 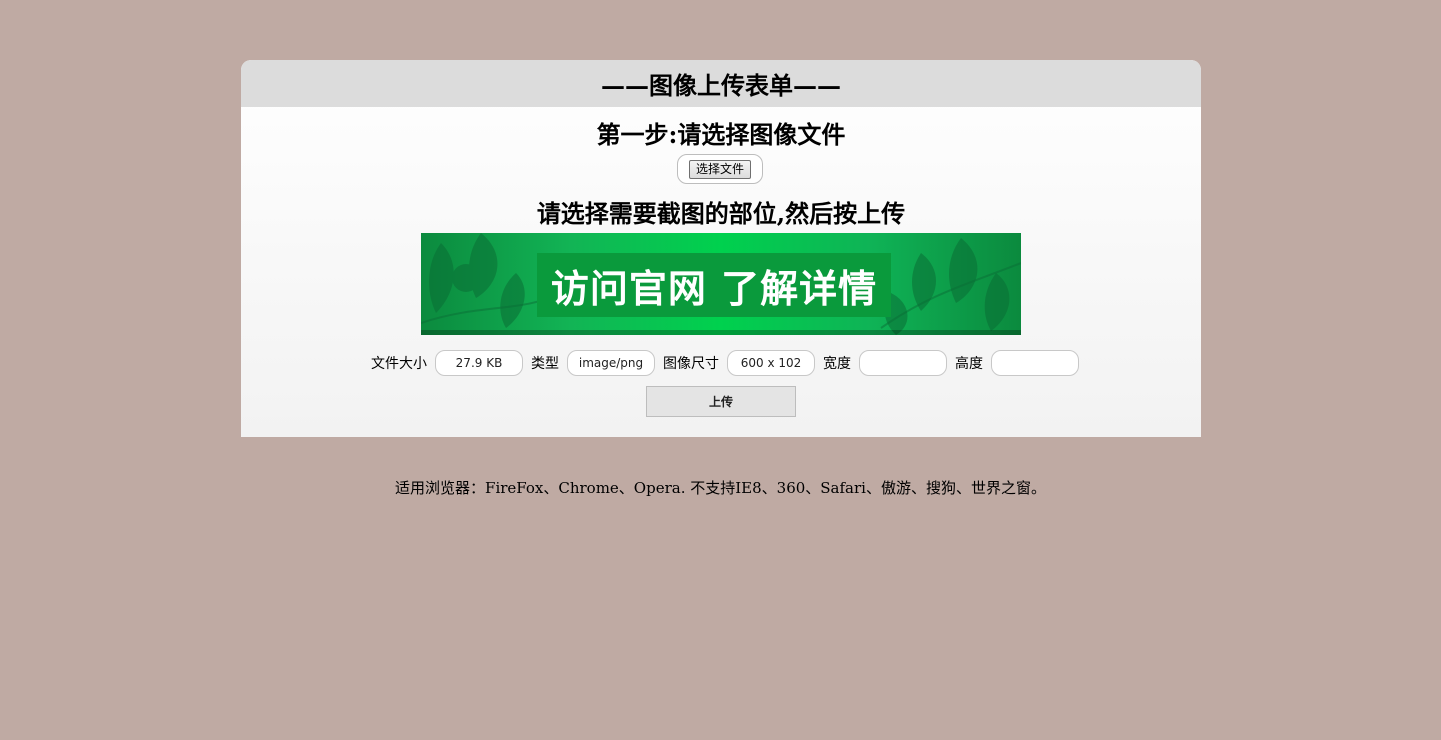 I want to click on upload-button: 上传, so click(x=721, y=401).